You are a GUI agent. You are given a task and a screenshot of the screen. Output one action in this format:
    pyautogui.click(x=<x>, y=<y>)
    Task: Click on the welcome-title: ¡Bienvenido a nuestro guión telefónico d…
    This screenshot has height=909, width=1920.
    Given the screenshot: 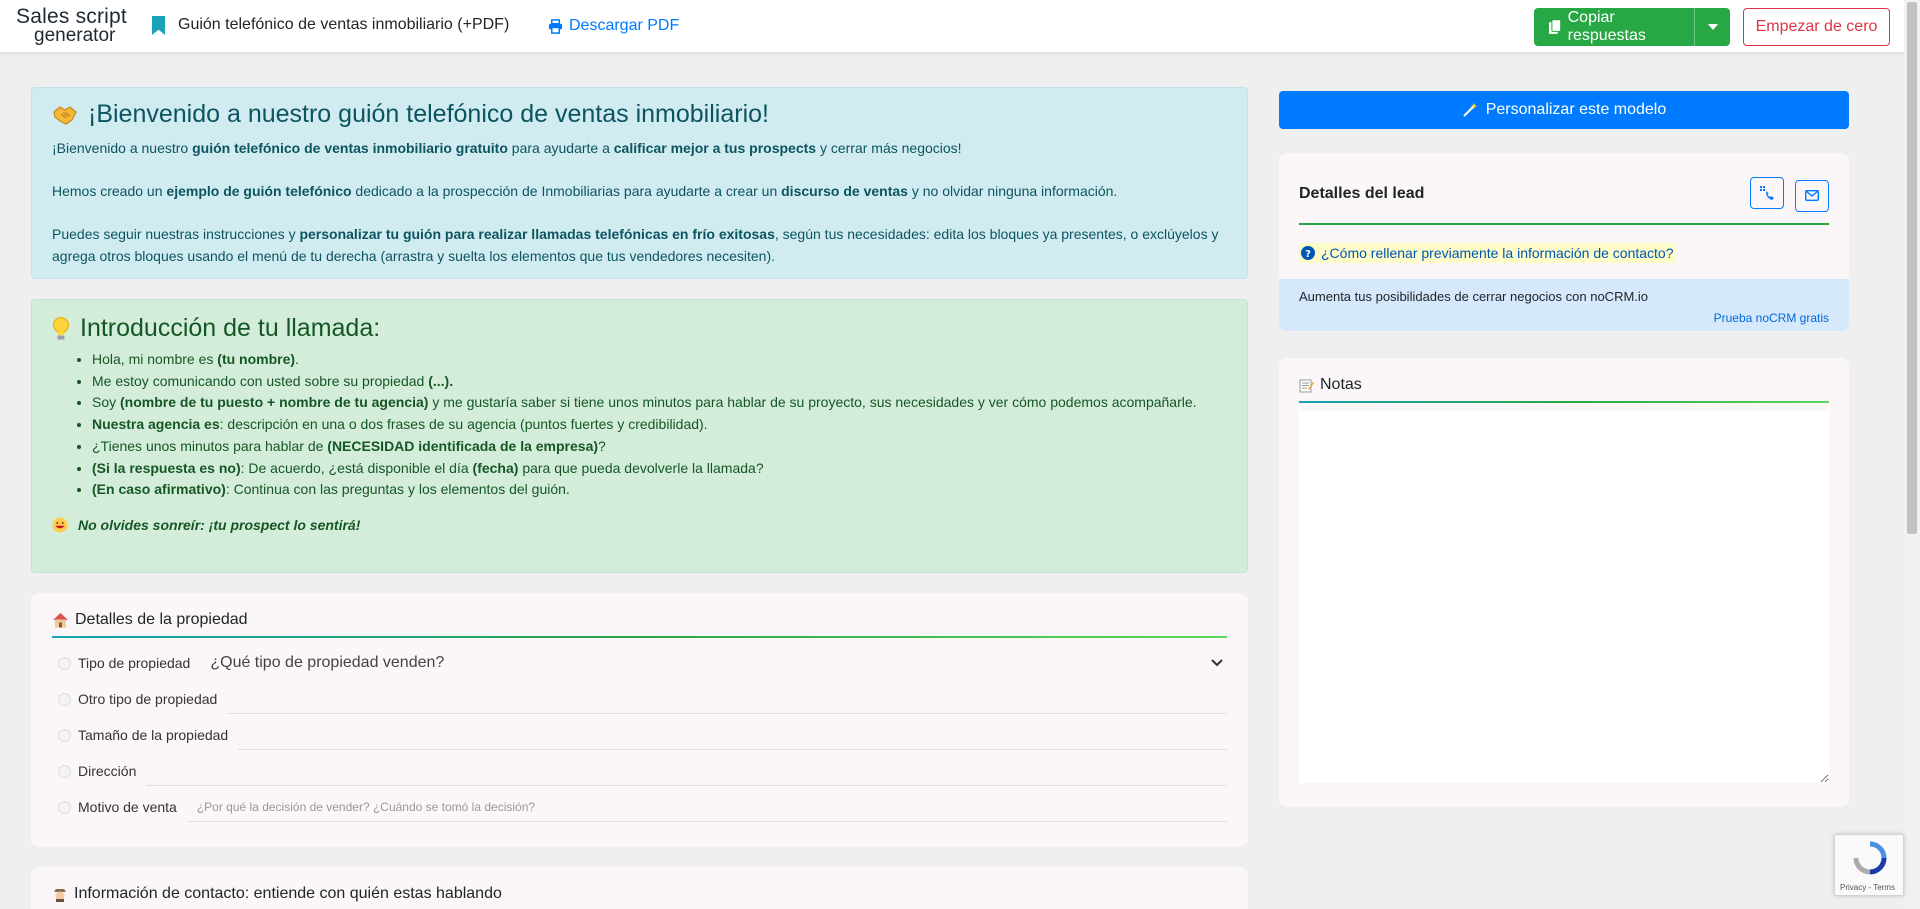 What is the action you would take?
    pyautogui.click(x=428, y=114)
    